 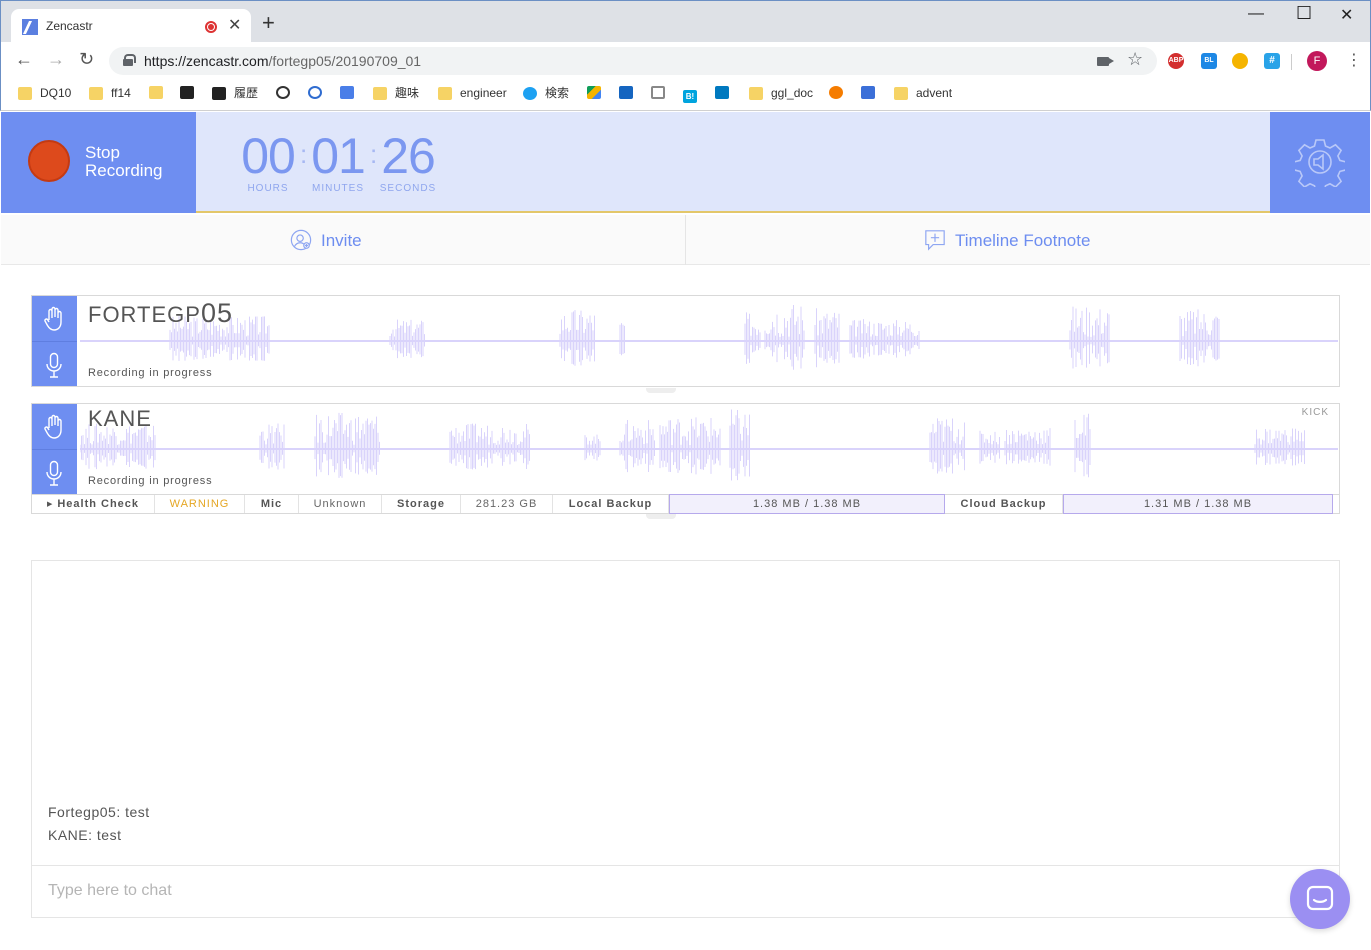 I want to click on timer-colon: :, so click(x=304, y=154).